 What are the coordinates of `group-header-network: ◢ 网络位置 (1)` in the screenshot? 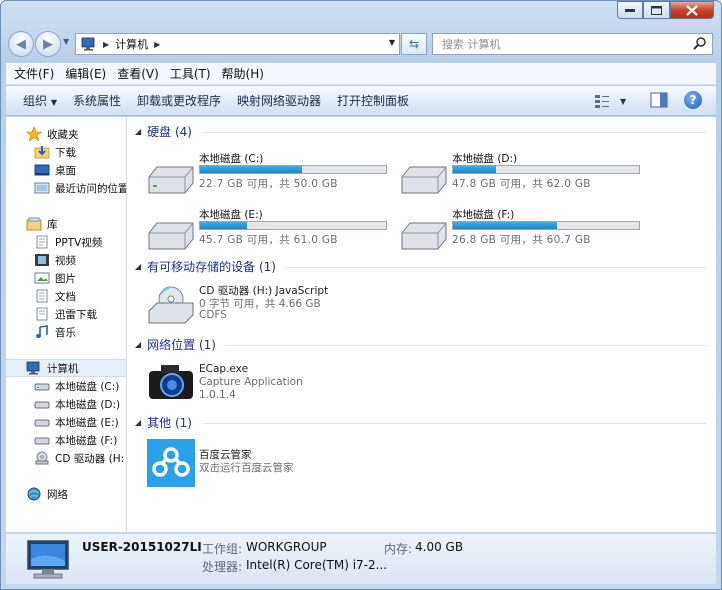 It's located at (175, 344).